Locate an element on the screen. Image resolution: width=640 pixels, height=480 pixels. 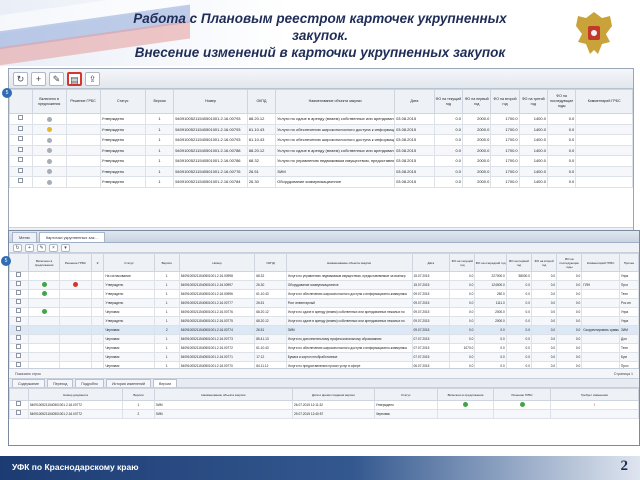
column-header: Включено в предложения is located at coordinates (44, 262).